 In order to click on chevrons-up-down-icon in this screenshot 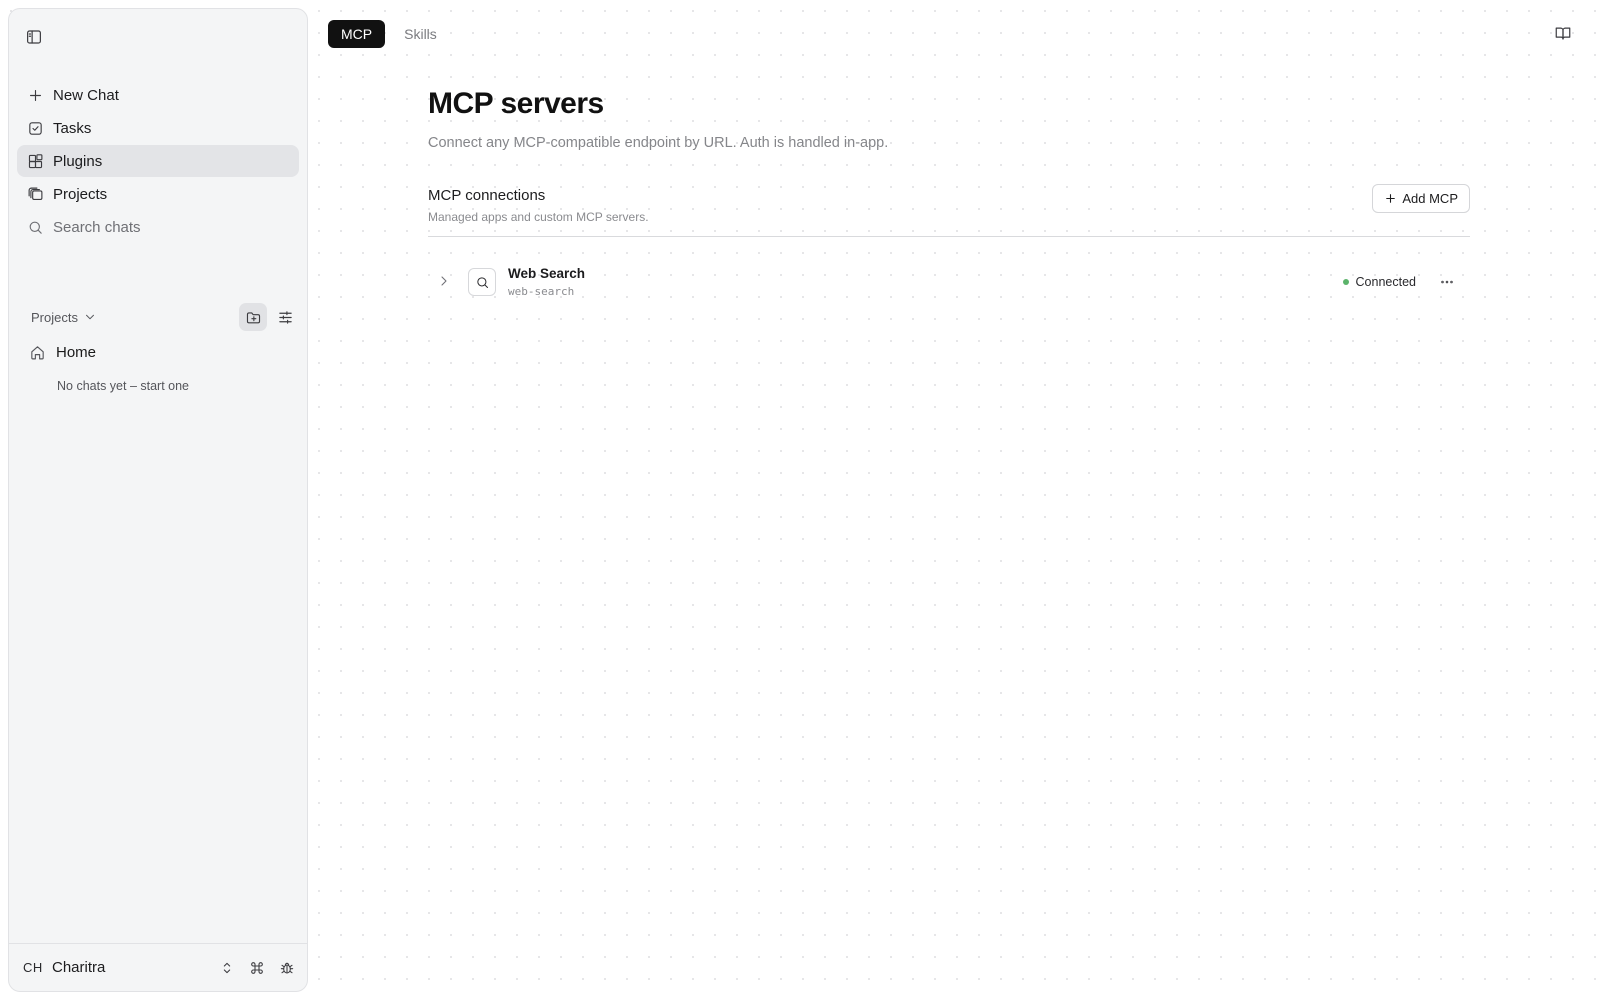, I will do `click(227, 968)`.